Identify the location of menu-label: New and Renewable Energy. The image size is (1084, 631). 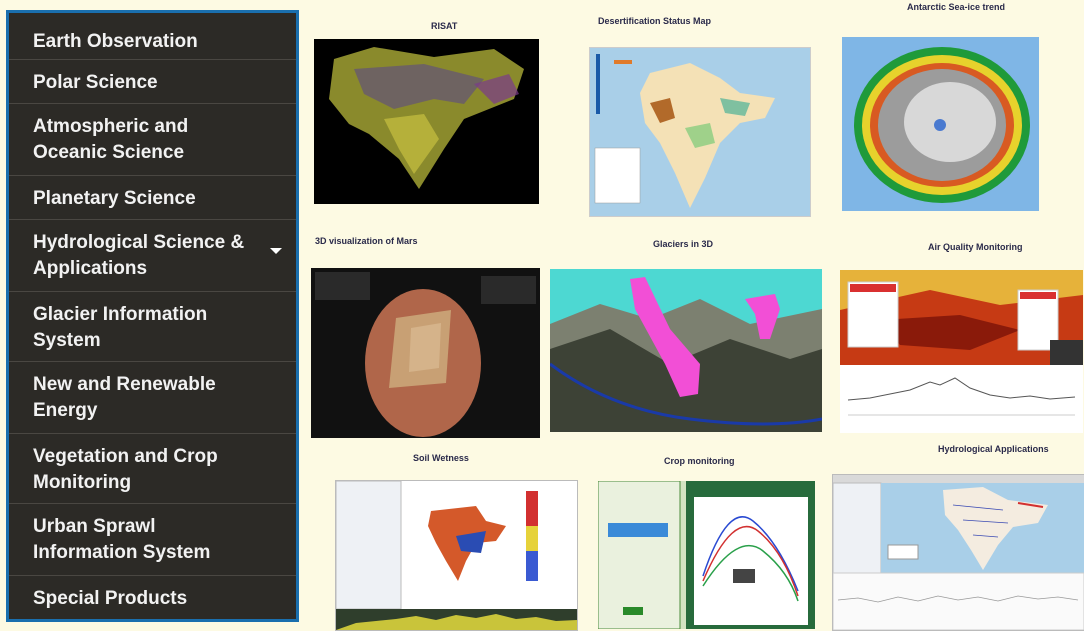
(124, 397).